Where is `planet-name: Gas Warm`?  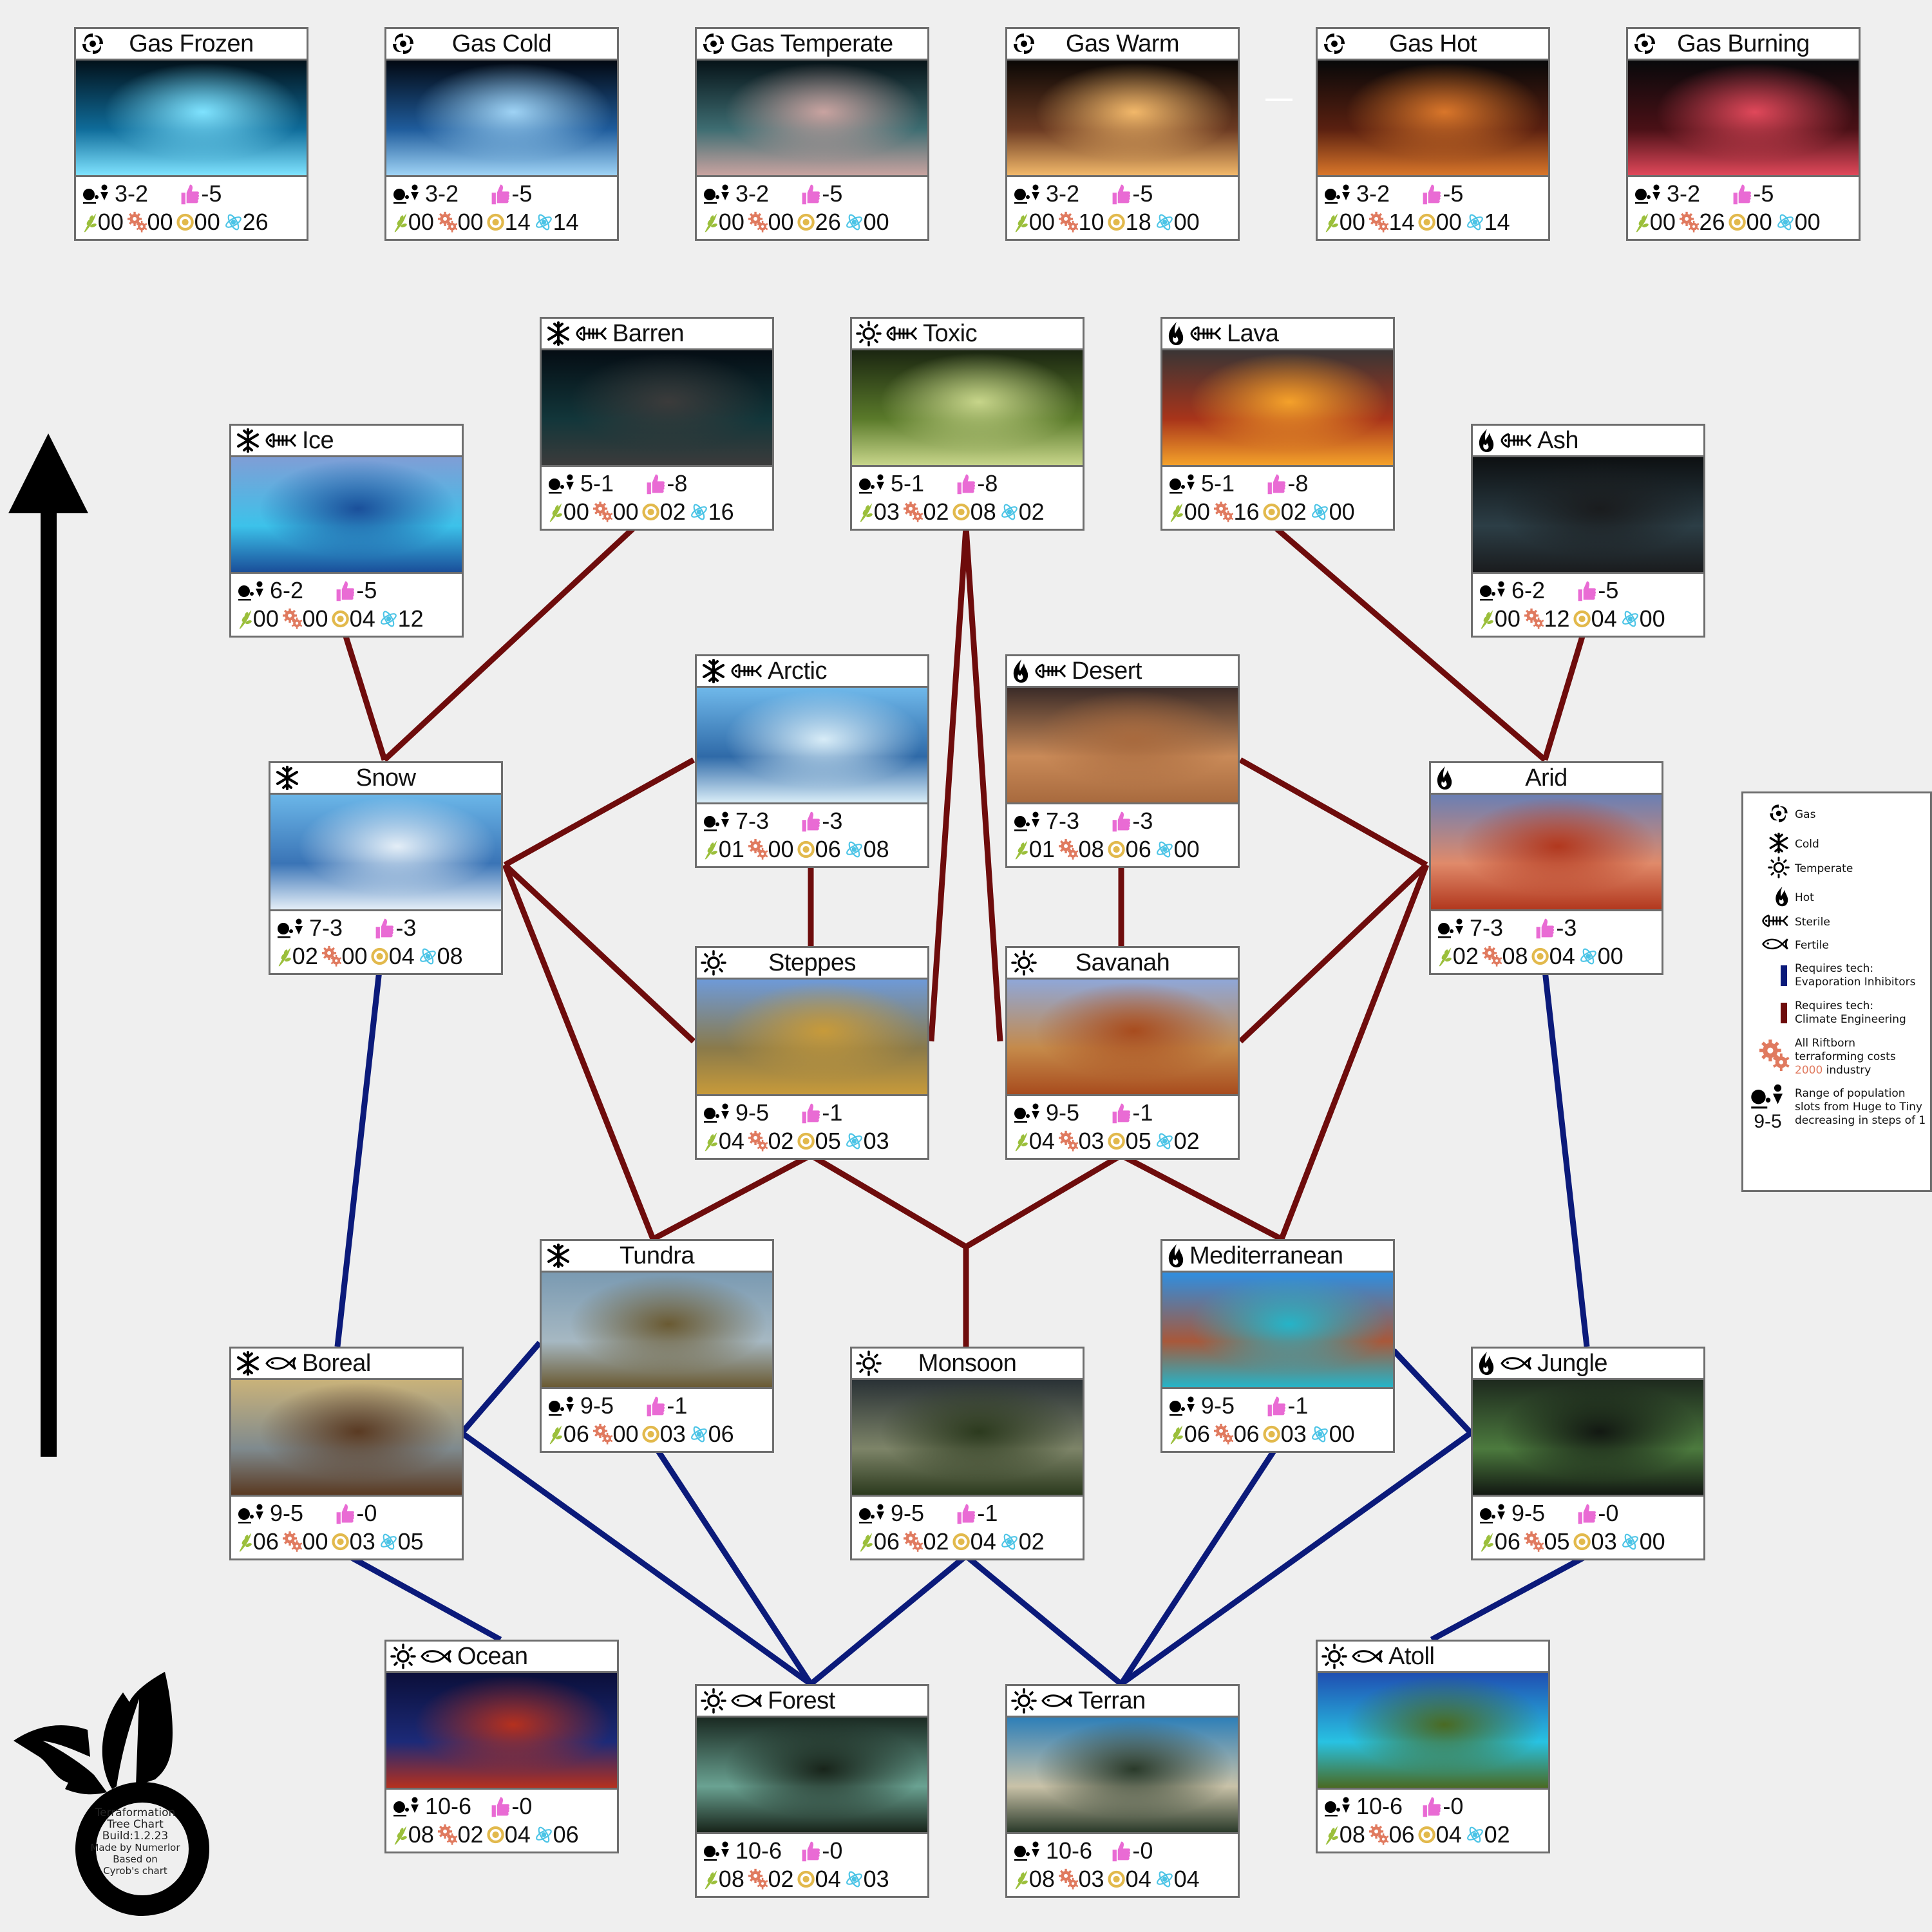 planet-name: Gas Warm is located at coordinates (1123, 44).